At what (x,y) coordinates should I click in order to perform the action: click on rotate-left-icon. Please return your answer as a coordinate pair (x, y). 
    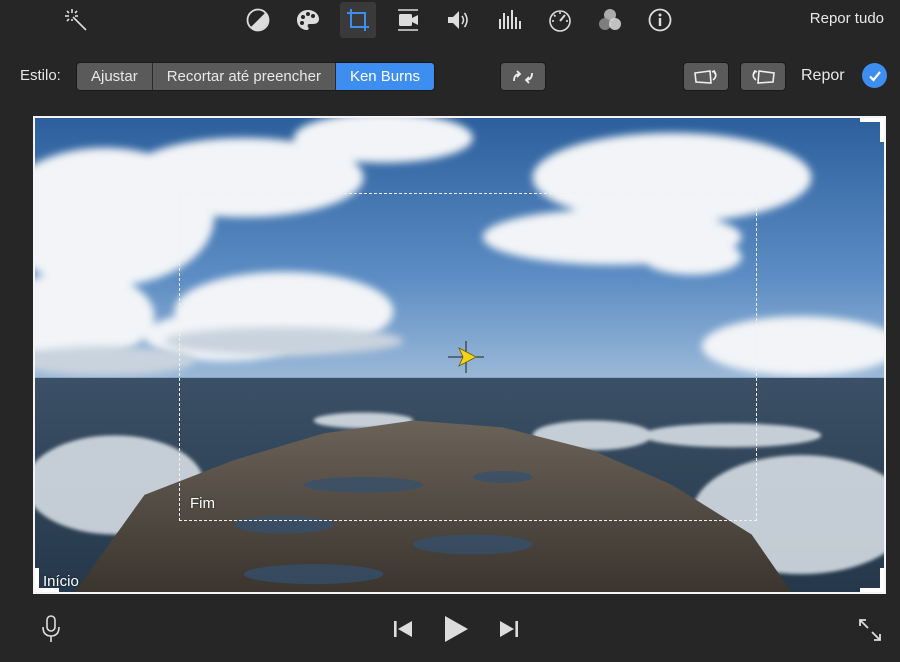
    Looking at the image, I should click on (705, 76).